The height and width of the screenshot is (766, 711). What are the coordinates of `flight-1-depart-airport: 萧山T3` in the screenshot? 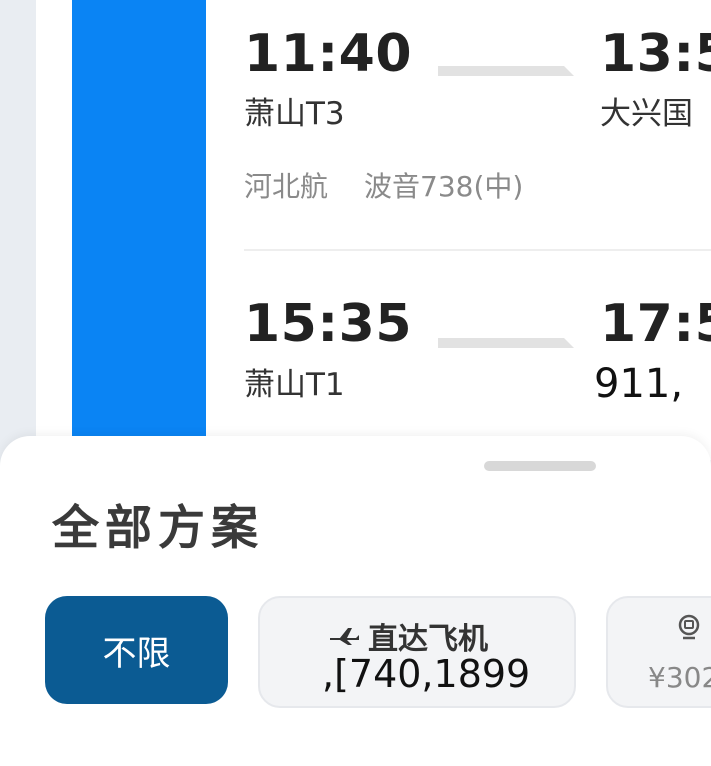 It's located at (294, 114).